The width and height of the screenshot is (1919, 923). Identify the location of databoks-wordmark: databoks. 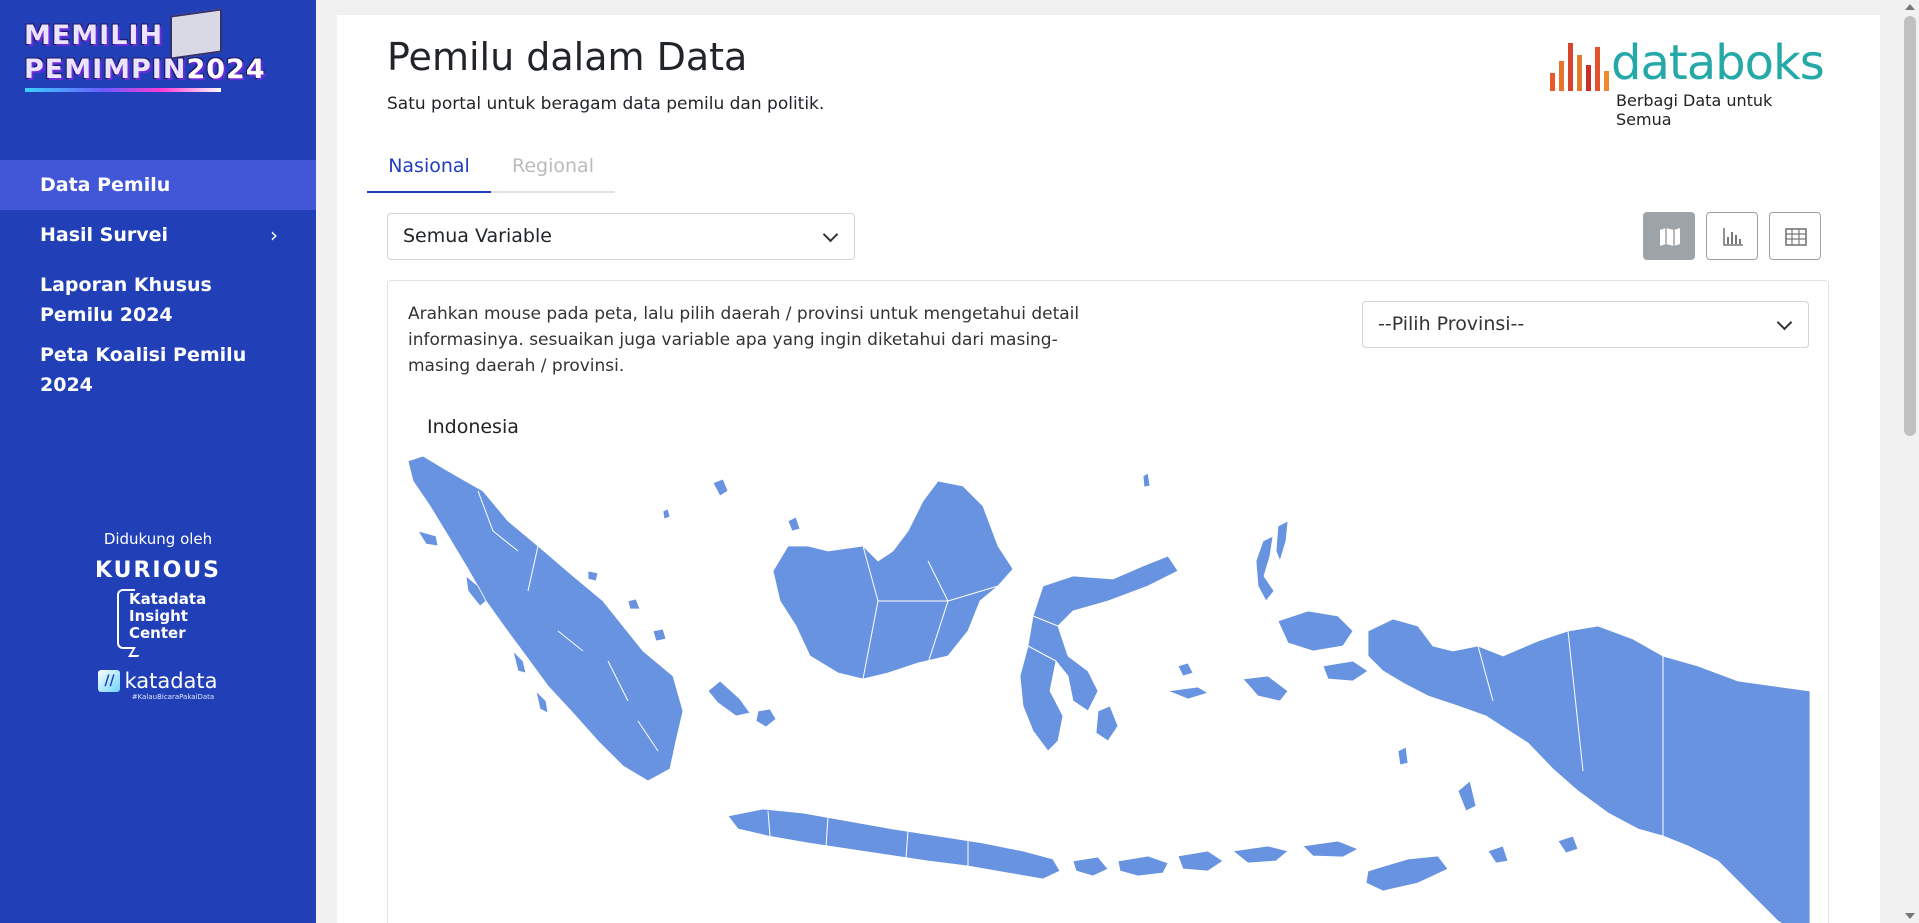
(1718, 63).